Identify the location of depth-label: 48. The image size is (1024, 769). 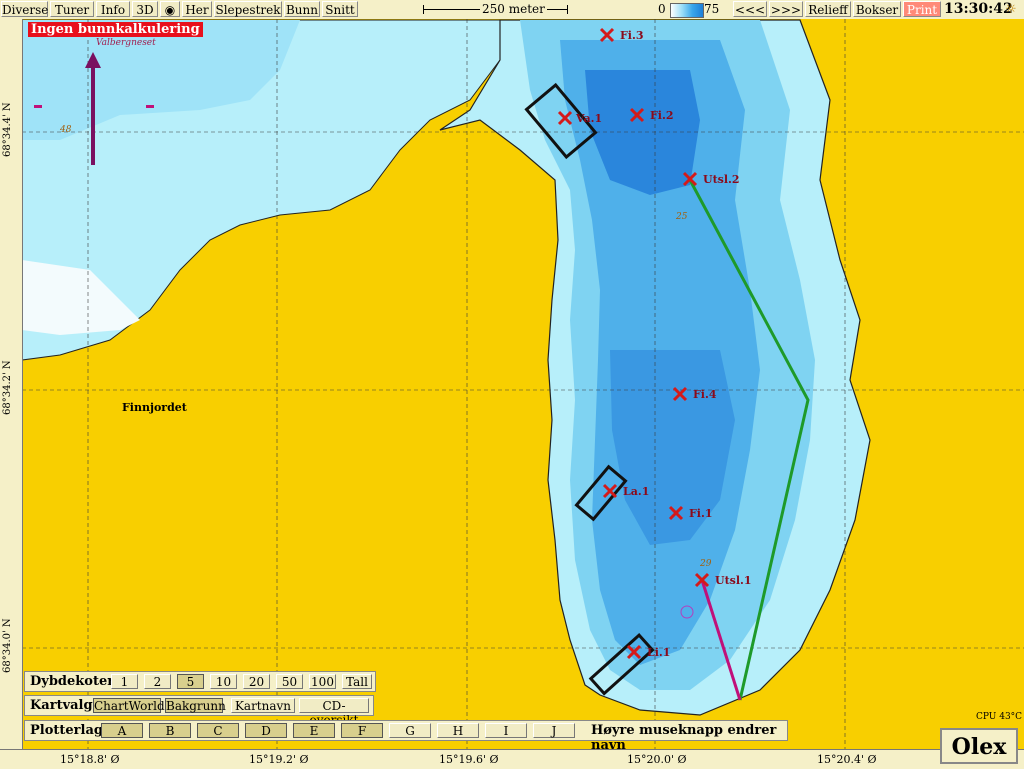
(66, 130).